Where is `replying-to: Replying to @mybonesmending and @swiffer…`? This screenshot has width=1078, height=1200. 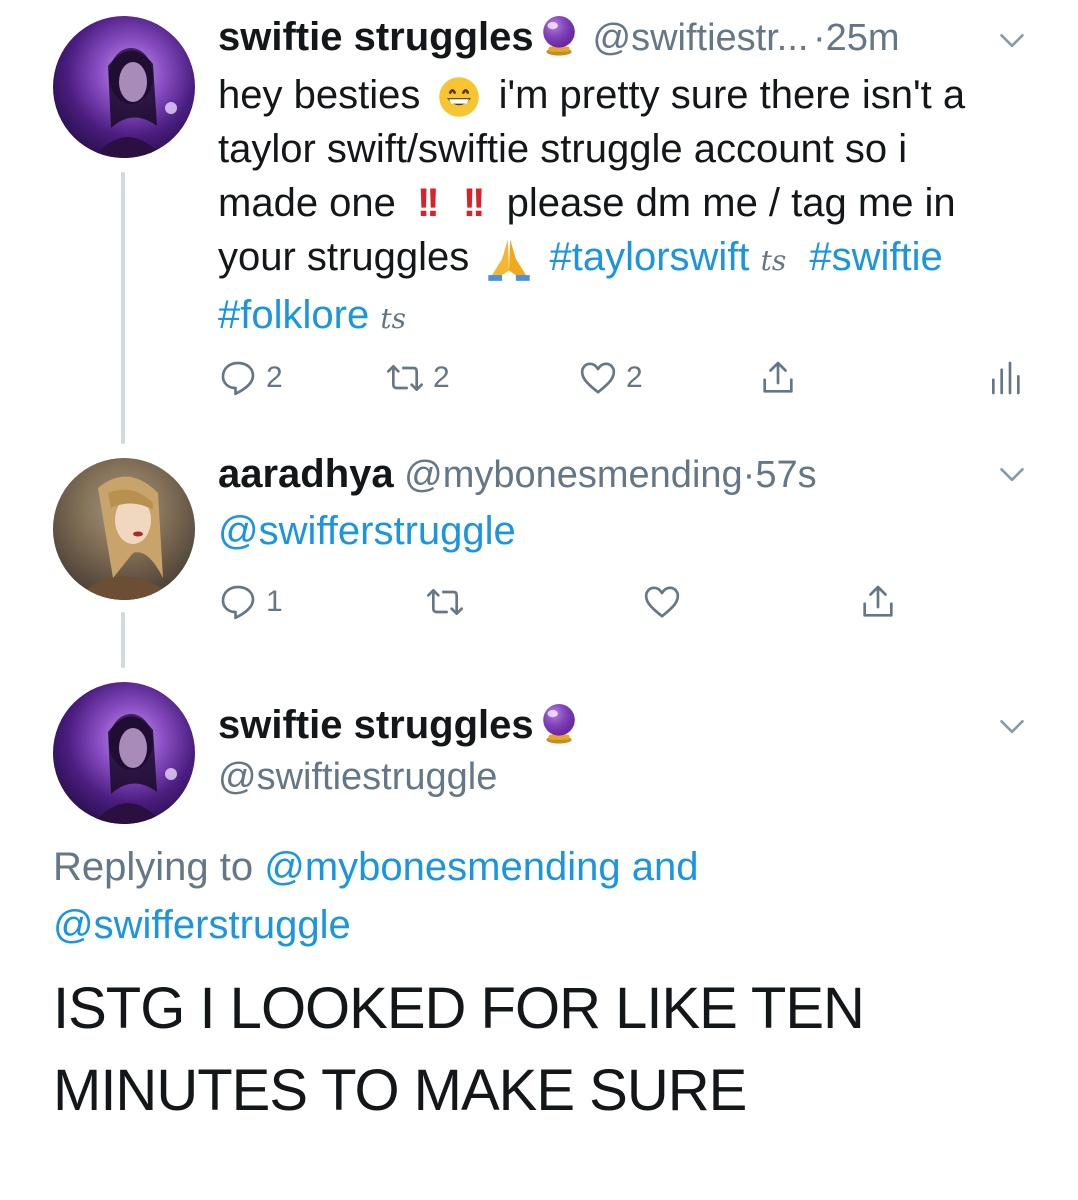 replying-to: Replying to @mybonesmending and @swiffer… is located at coordinates (553, 896).